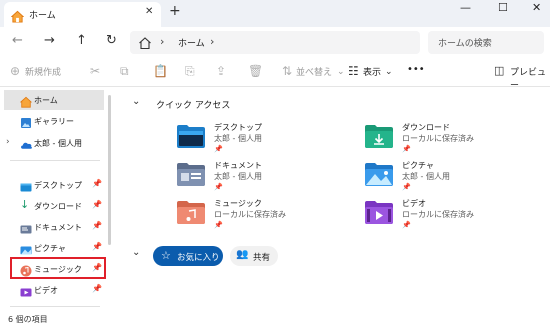  Describe the element at coordinates (124, 71) in the screenshot. I see `copy-icon: ⧉` at that location.